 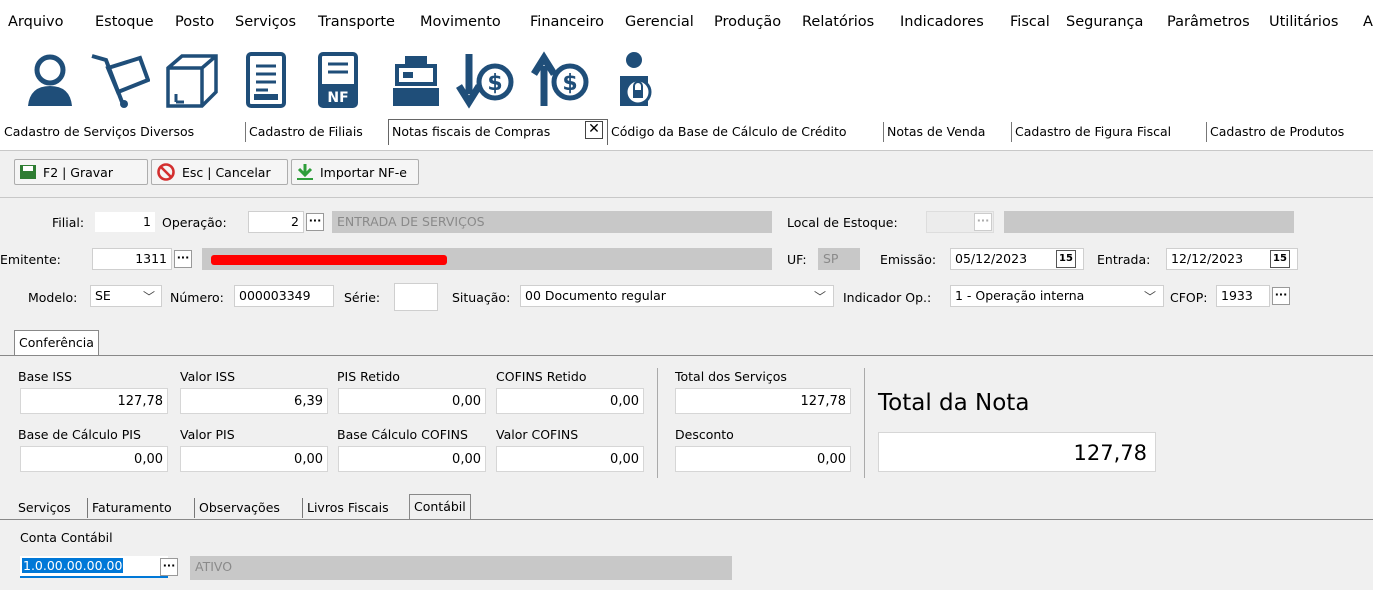 I want to click on menu-financeiro: Financeiro, so click(x=567, y=22).